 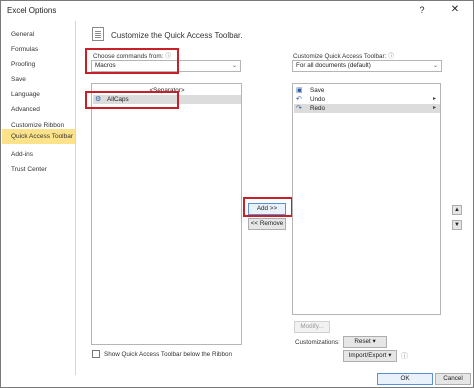 What do you see at coordinates (362, 341) in the screenshot?
I see `reset-label: Reset` at bounding box center [362, 341].